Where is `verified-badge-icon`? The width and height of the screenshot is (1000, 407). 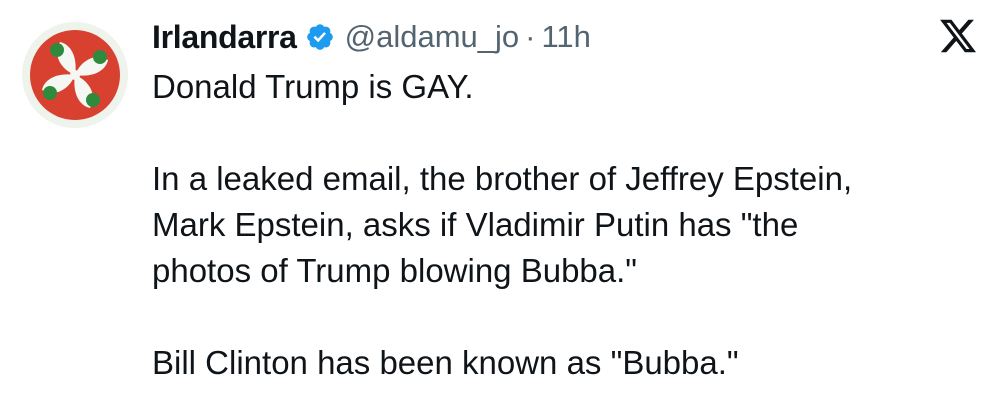
verified-badge-icon is located at coordinates (320, 37).